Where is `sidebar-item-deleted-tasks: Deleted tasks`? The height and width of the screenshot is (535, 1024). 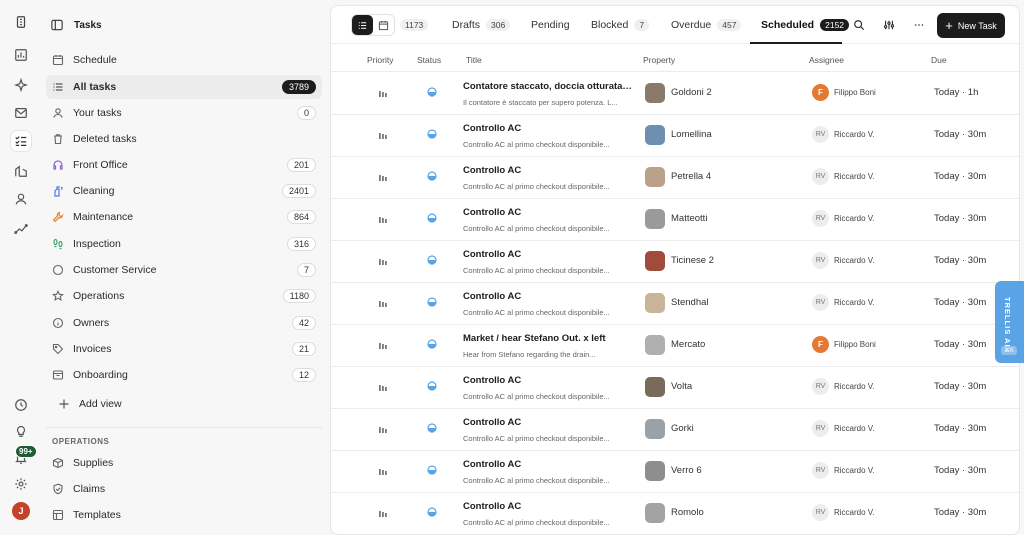
sidebar-item-deleted-tasks: Deleted tasks is located at coordinates (184, 139).